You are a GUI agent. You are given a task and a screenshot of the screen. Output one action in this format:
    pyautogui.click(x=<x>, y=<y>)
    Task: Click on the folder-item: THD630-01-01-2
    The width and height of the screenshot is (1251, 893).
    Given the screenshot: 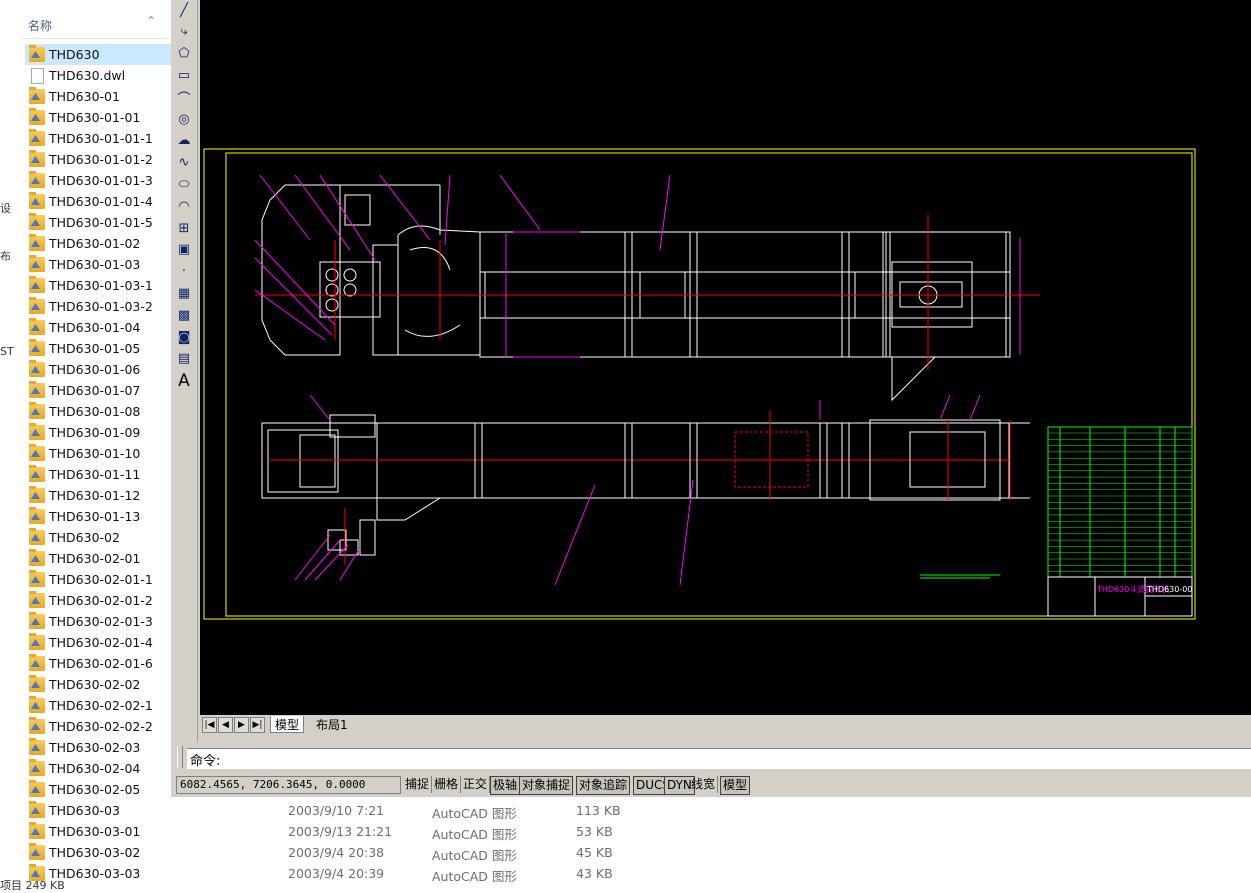 What is the action you would take?
    pyautogui.click(x=98, y=159)
    